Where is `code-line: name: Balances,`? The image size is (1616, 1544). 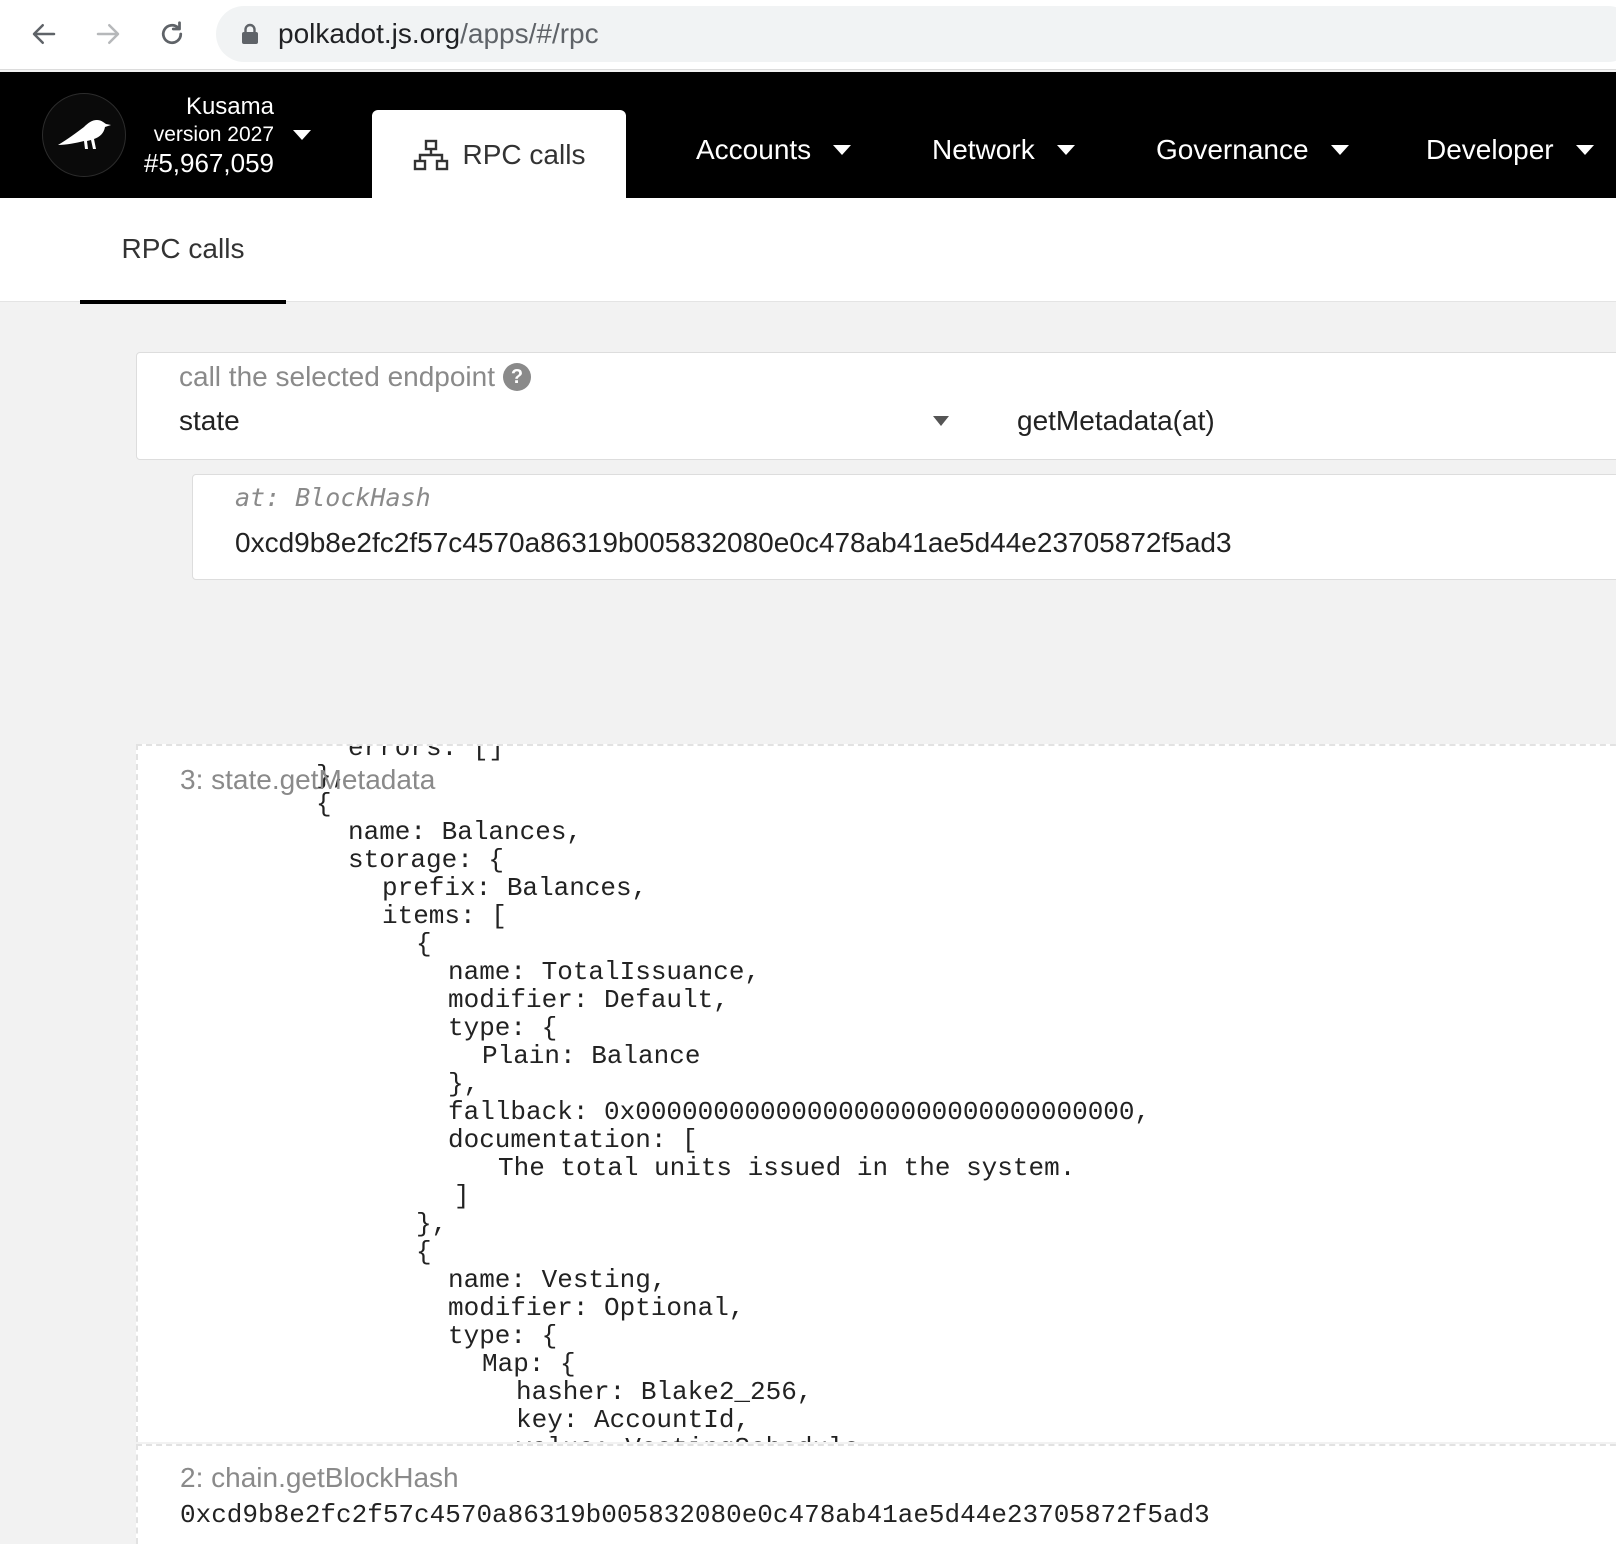
code-line: name: Balances, is located at coordinates (465, 832).